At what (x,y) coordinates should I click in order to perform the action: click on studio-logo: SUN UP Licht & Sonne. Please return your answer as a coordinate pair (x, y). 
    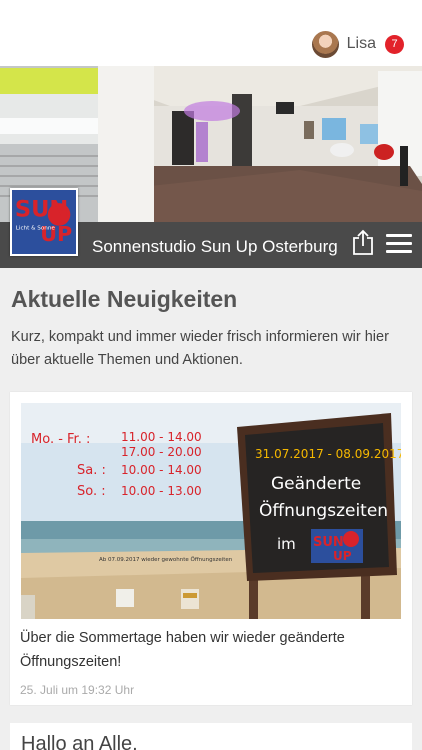
    Looking at the image, I should click on (44, 222).